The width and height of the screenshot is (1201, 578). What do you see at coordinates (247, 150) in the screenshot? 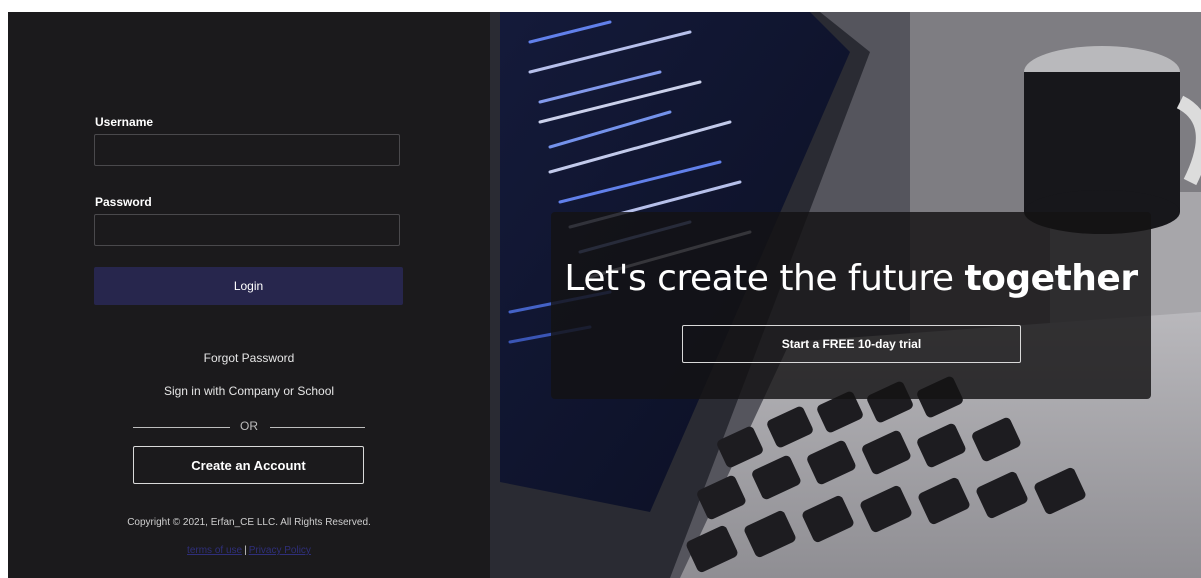
I see `username-input` at bounding box center [247, 150].